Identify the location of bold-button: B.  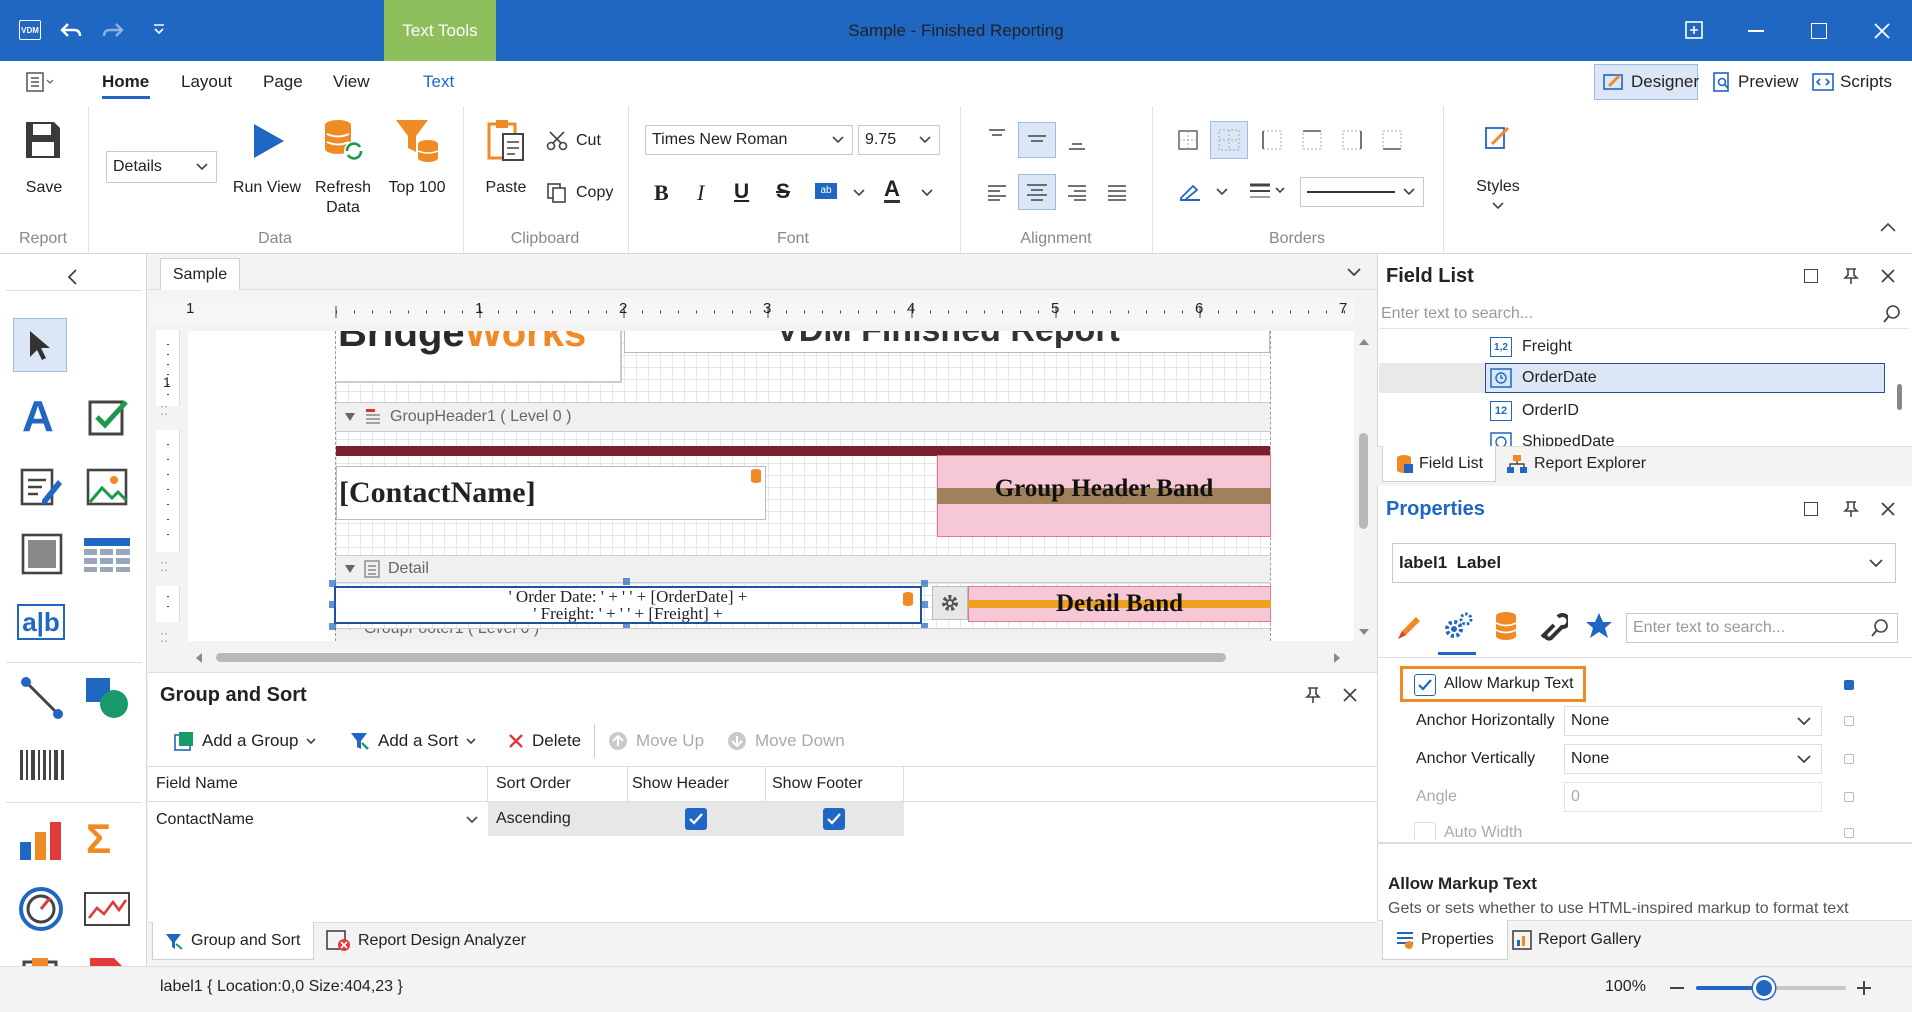
(661, 193).